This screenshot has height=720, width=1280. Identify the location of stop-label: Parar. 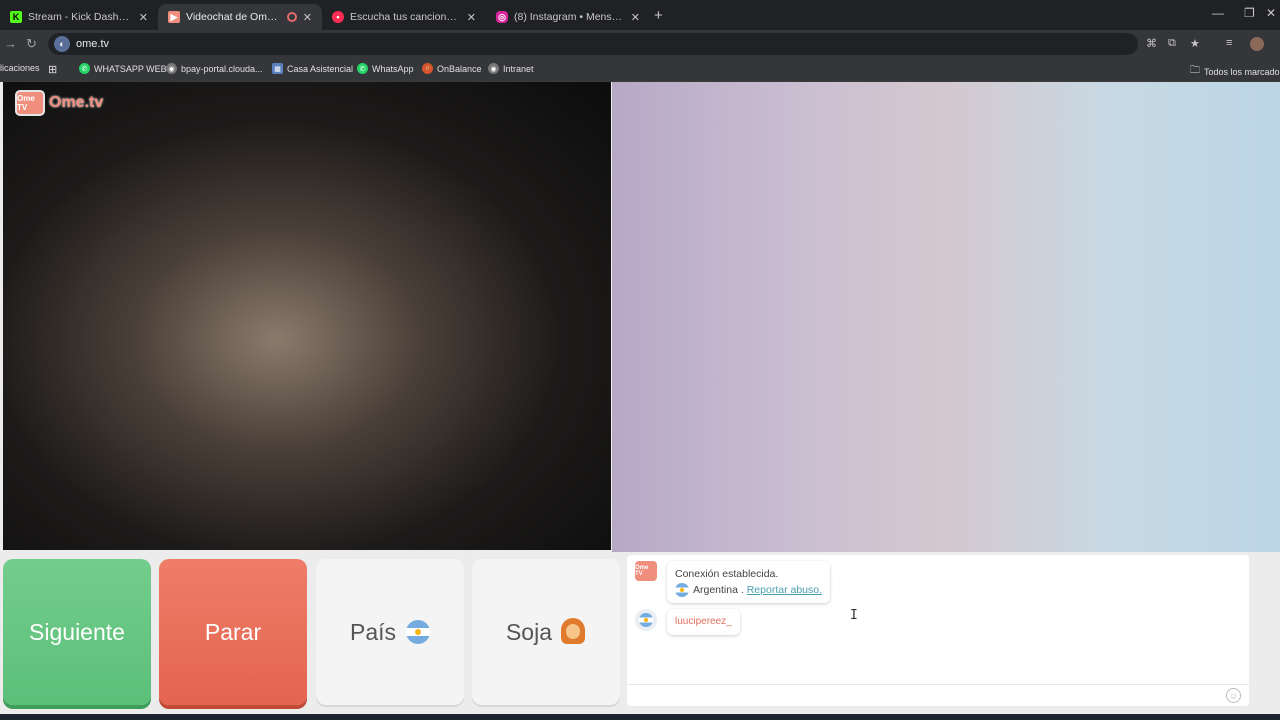
(233, 631).